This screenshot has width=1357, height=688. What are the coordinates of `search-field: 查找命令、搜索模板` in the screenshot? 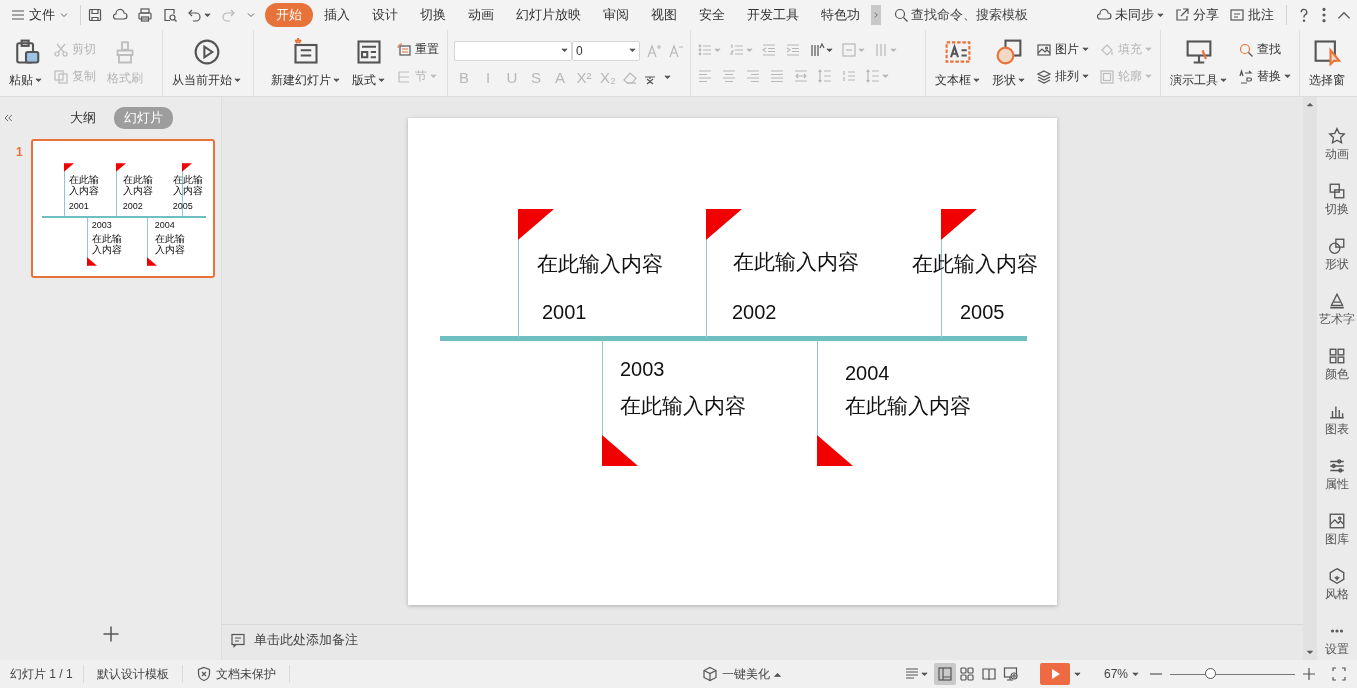 It's located at (960, 15).